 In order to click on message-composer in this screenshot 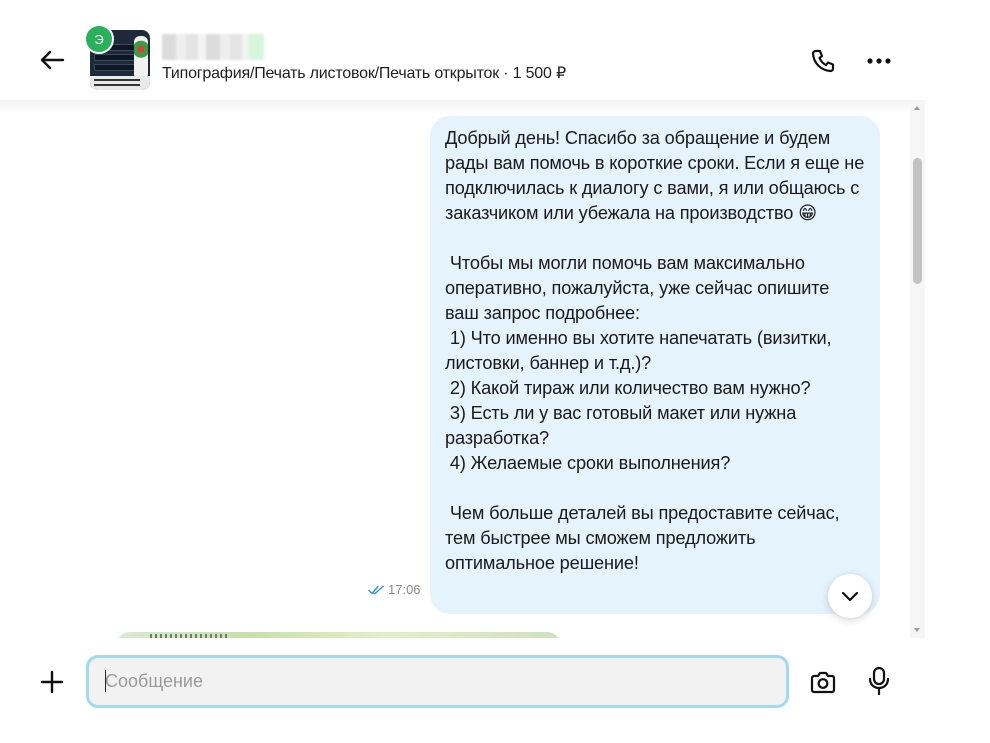, I will do `click(495, 690)`.